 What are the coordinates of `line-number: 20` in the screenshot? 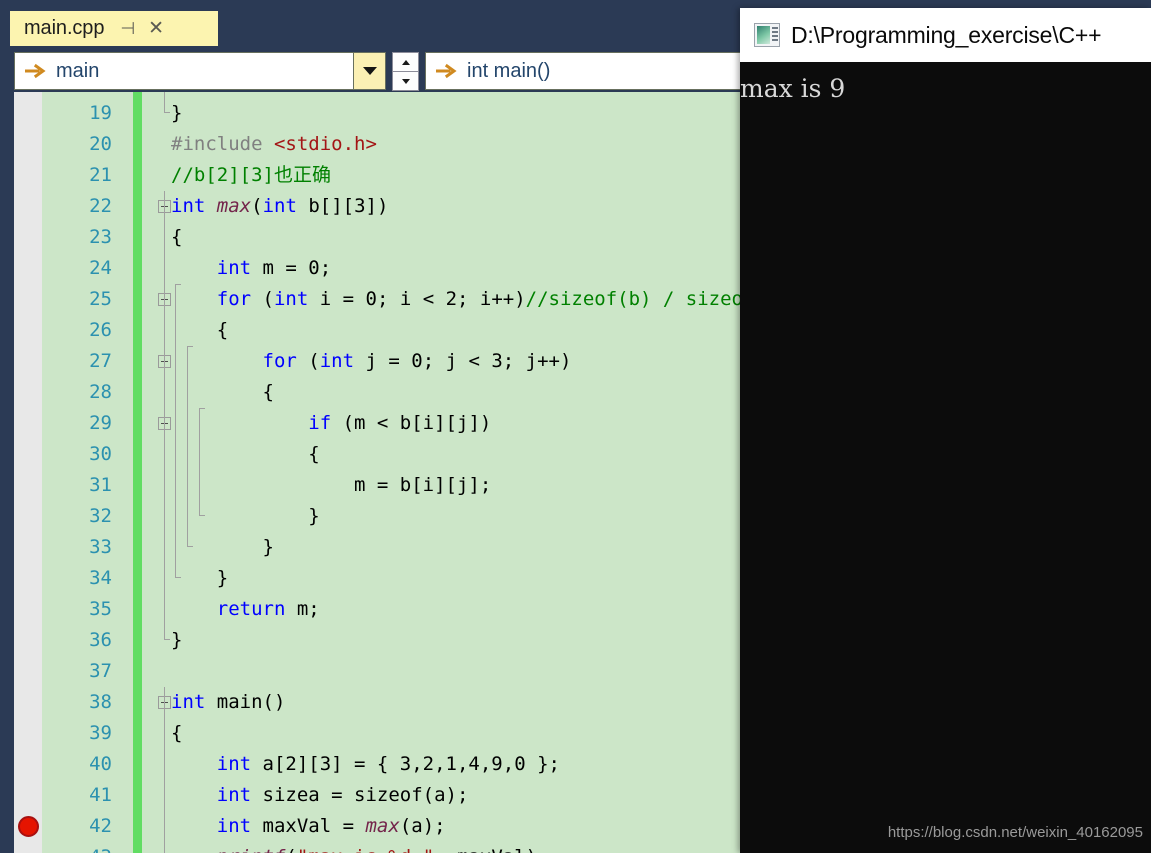 It's located at (100, 144).